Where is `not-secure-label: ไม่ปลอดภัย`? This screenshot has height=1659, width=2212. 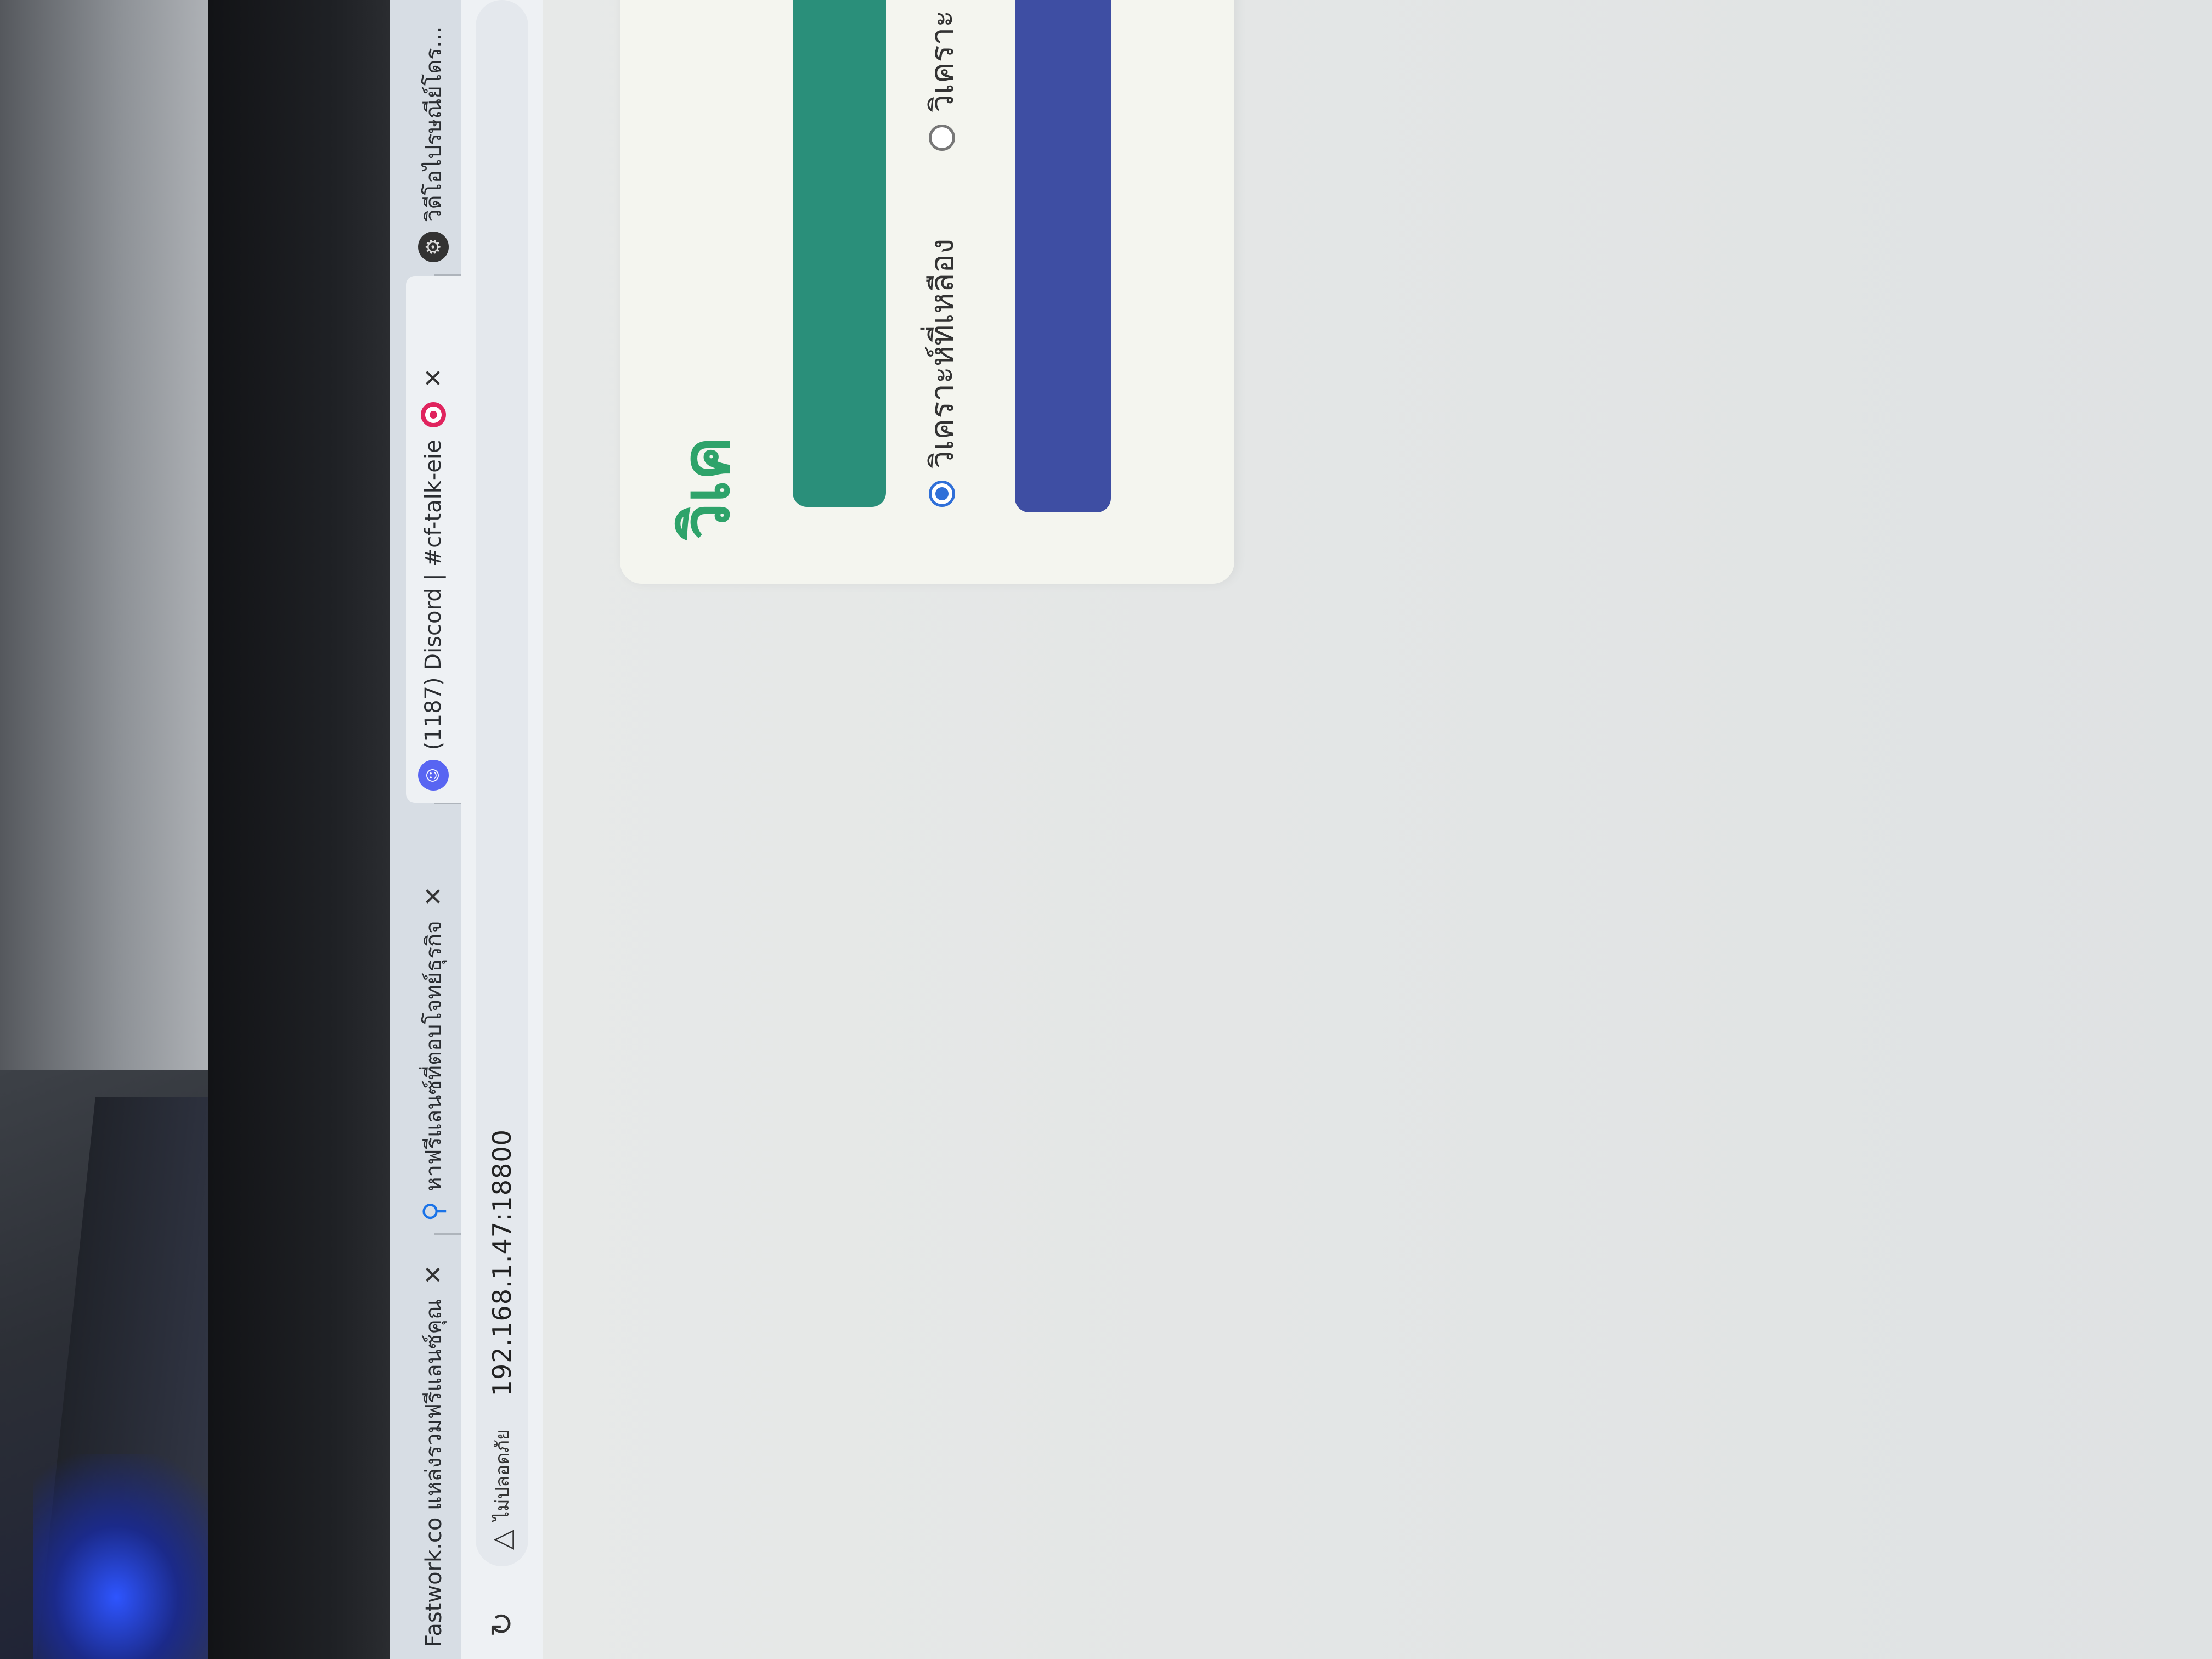 not-secure-label: ไม่ปลอดภัย is located at coordinates (502, 1475).